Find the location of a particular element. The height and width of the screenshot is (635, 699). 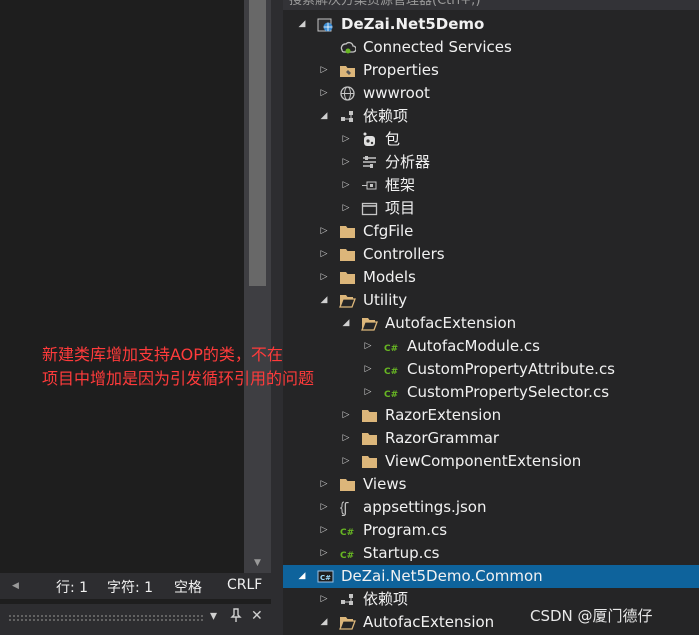

tree-item-label: Models is located at coordinates (389, 277).